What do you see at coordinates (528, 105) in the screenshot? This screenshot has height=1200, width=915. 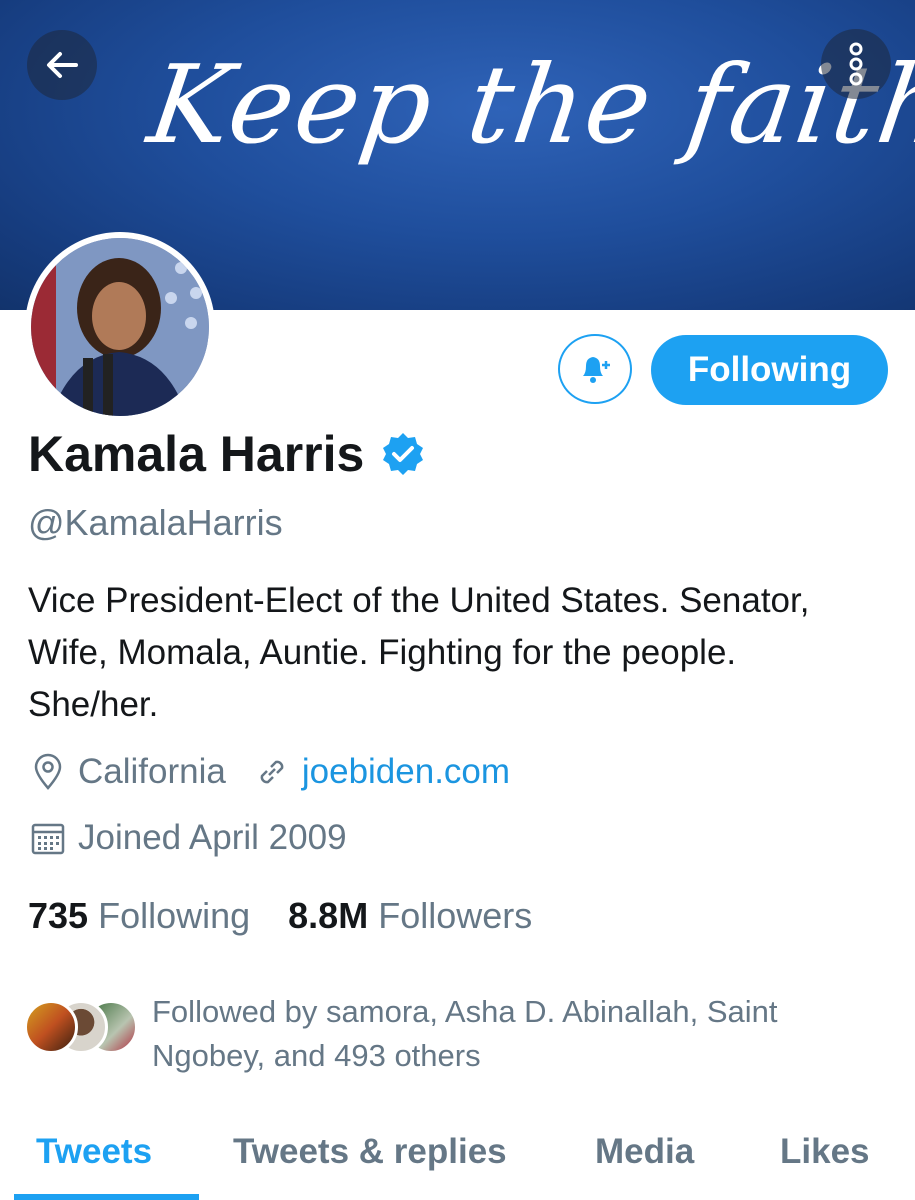 I see `banner-script-text: Keep the faith!` at bounding box center [528, 105].